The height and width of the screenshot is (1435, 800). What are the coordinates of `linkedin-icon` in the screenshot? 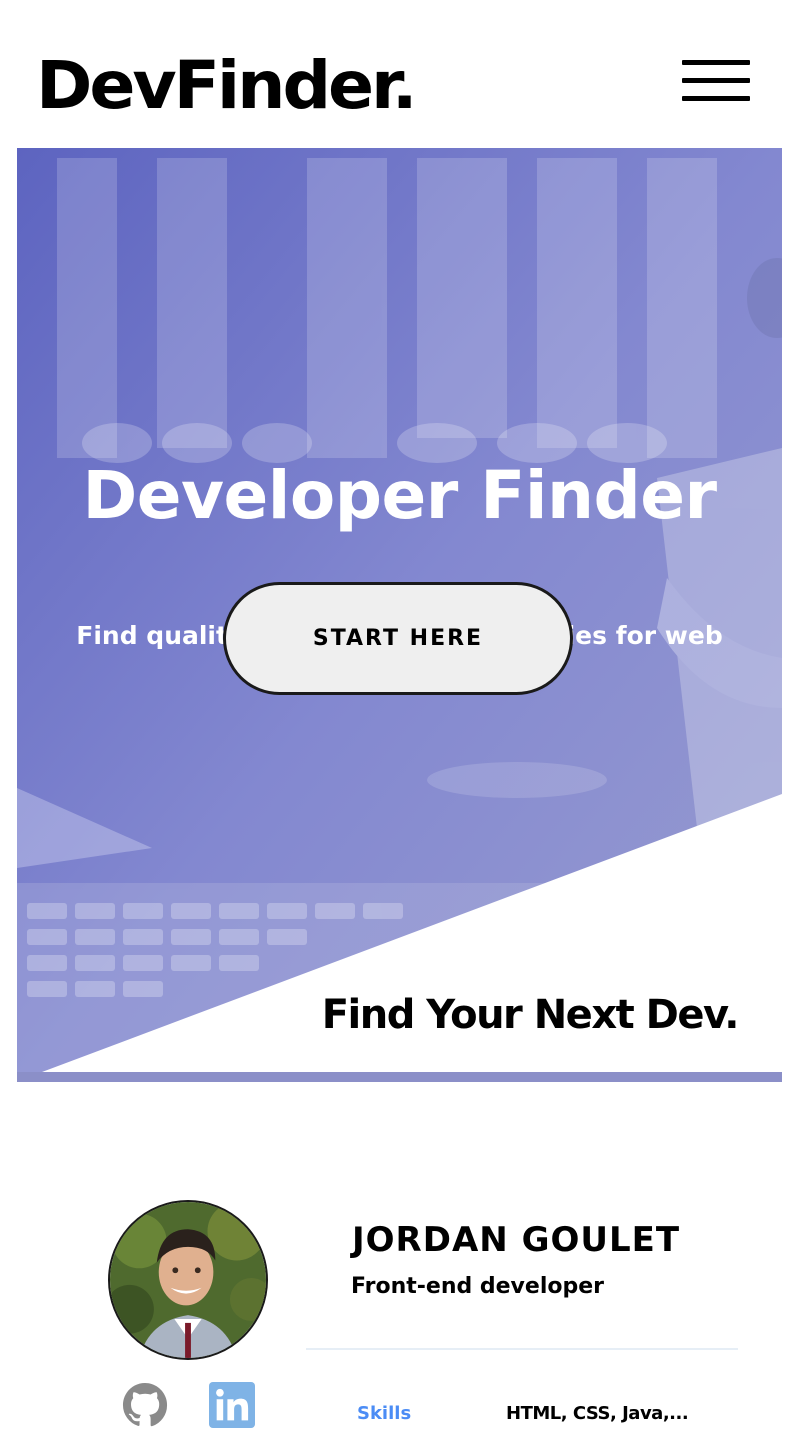 It's located at (232, 1405).